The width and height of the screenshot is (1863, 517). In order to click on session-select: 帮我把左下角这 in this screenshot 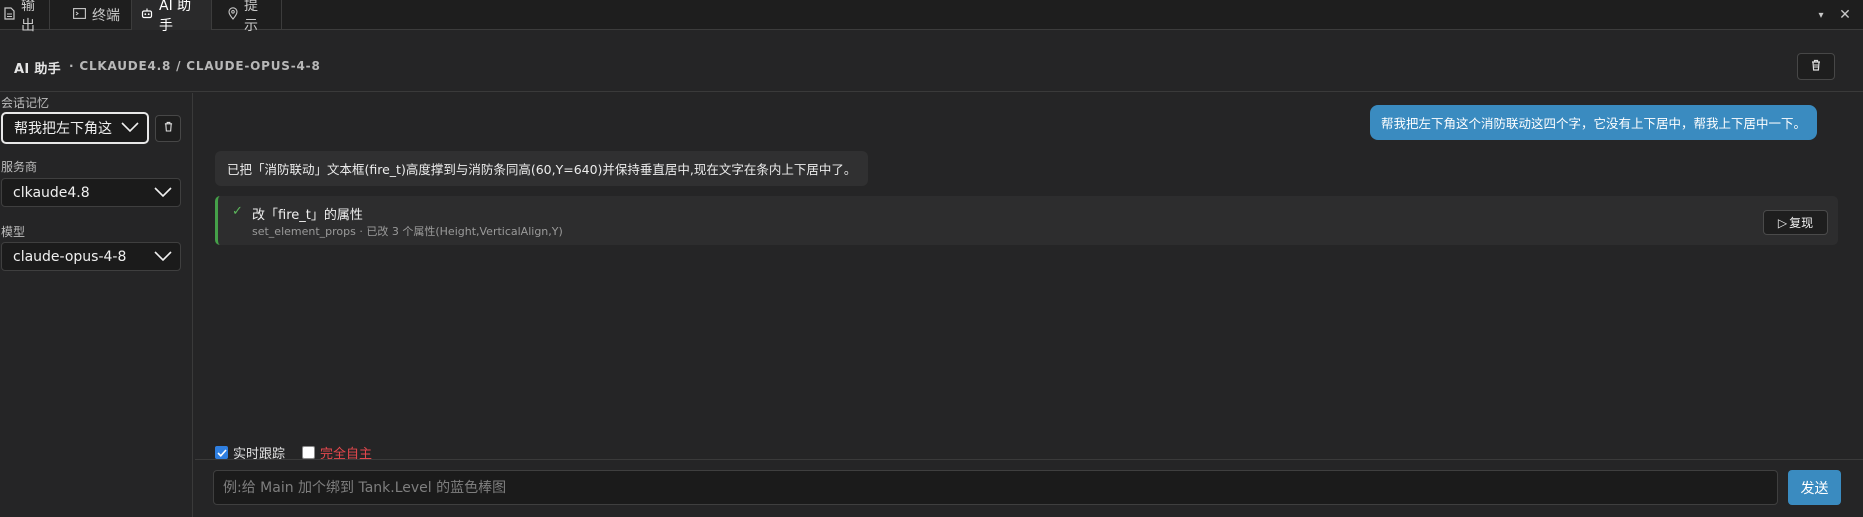, I will do `click(75, 128)`.